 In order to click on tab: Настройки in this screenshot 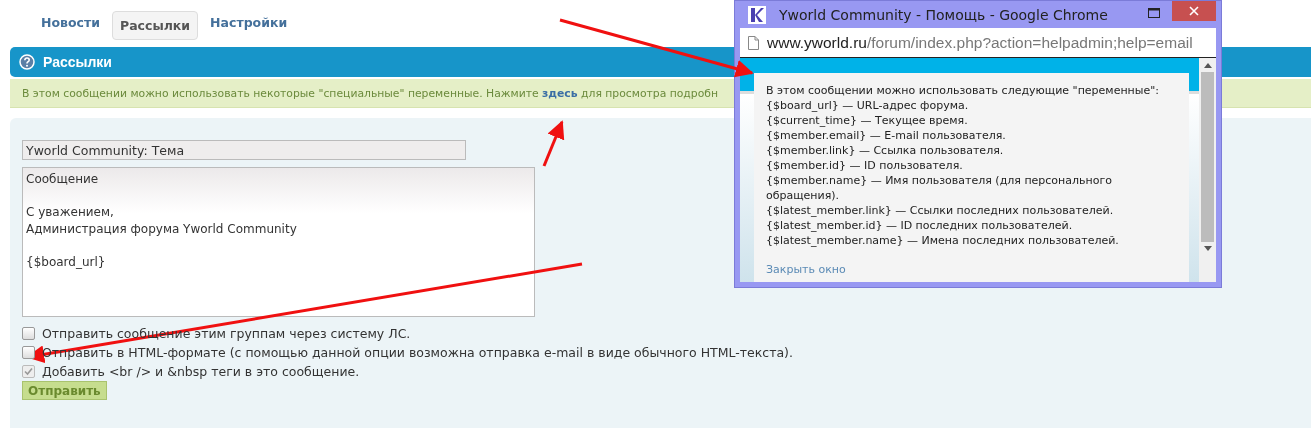, I will do `click(249, 22)`.